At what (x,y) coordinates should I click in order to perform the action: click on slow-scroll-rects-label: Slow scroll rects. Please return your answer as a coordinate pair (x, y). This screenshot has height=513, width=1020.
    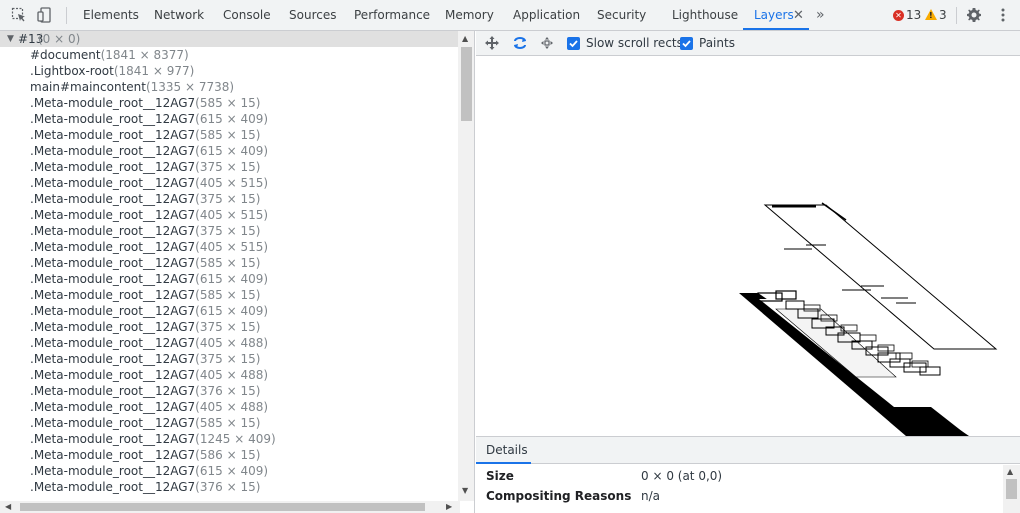
    Looking at the image, I should click on (634, 43).